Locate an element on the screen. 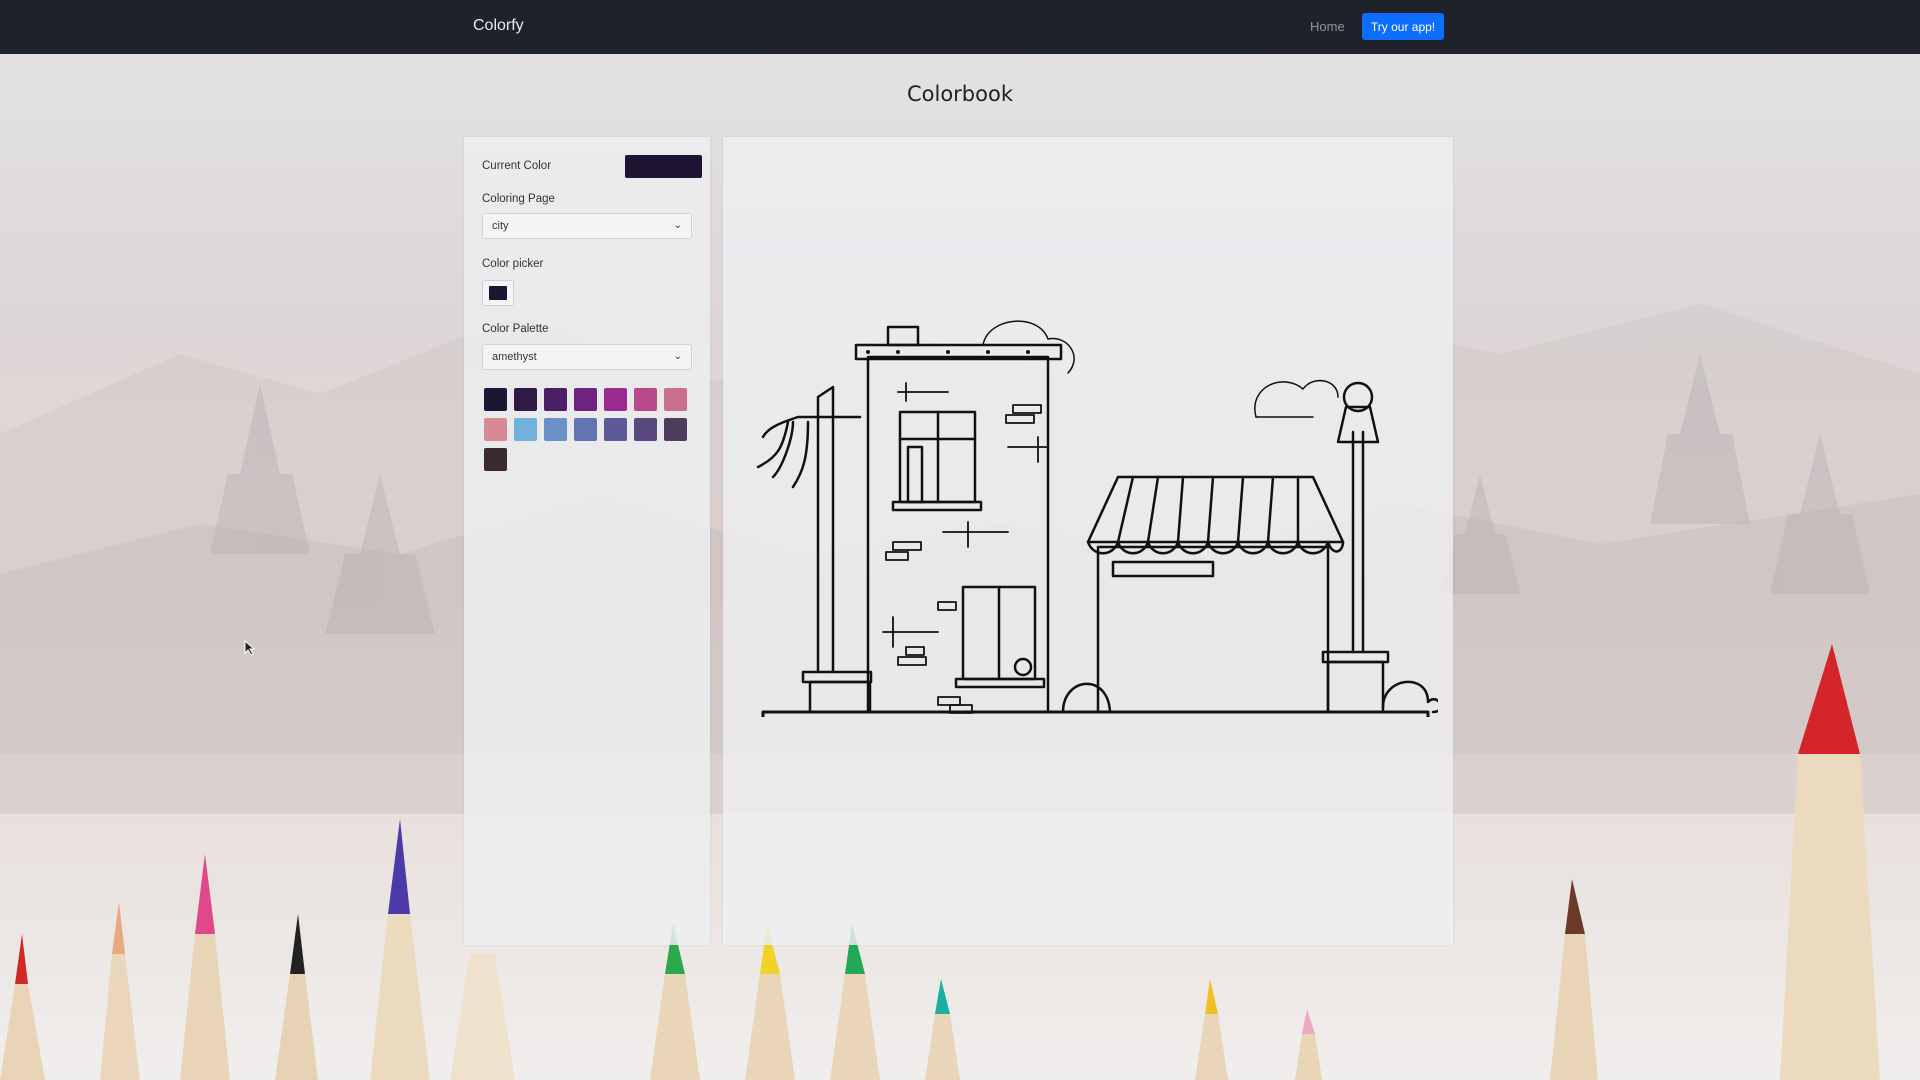 This screenshot has height=1080, width=1920. nav-home-link: Home is located at coordinates (1327, 26).